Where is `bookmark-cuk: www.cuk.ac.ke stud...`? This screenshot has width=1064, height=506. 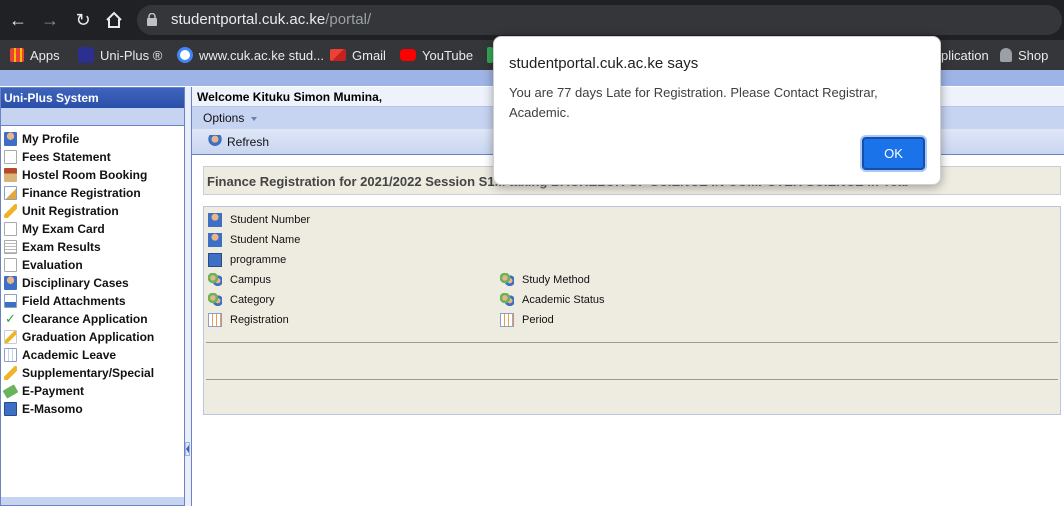 bookmark-cuk: www.cuk.ac.ke stud... is located at coordinates (250, 55).